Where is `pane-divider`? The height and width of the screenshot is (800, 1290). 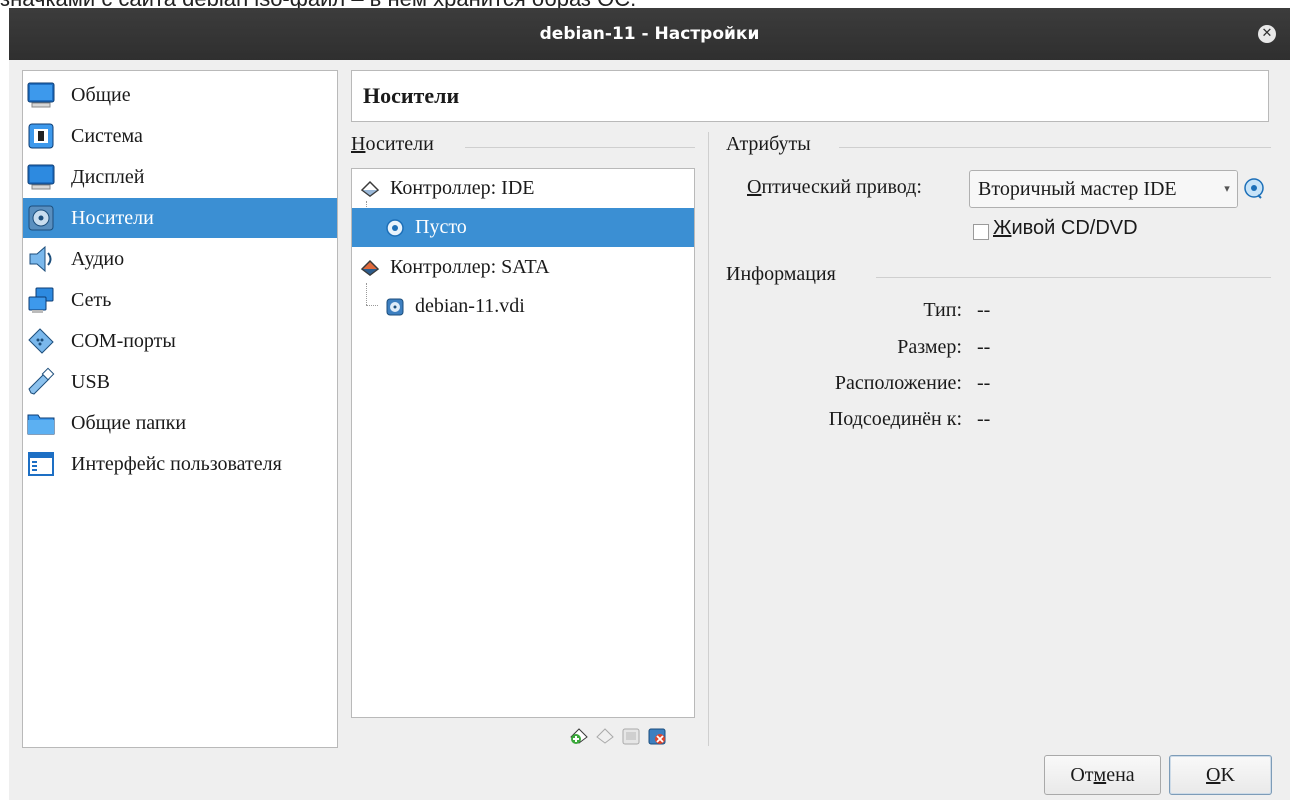 pane-divider is located at coordinates (708, 439).